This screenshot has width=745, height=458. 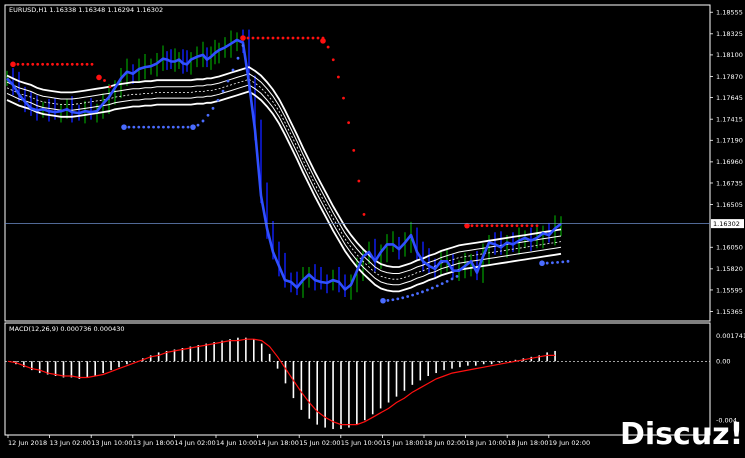 I want to click on time-tick-label: 18 Jun 02:00, so click(x=444, y=443).